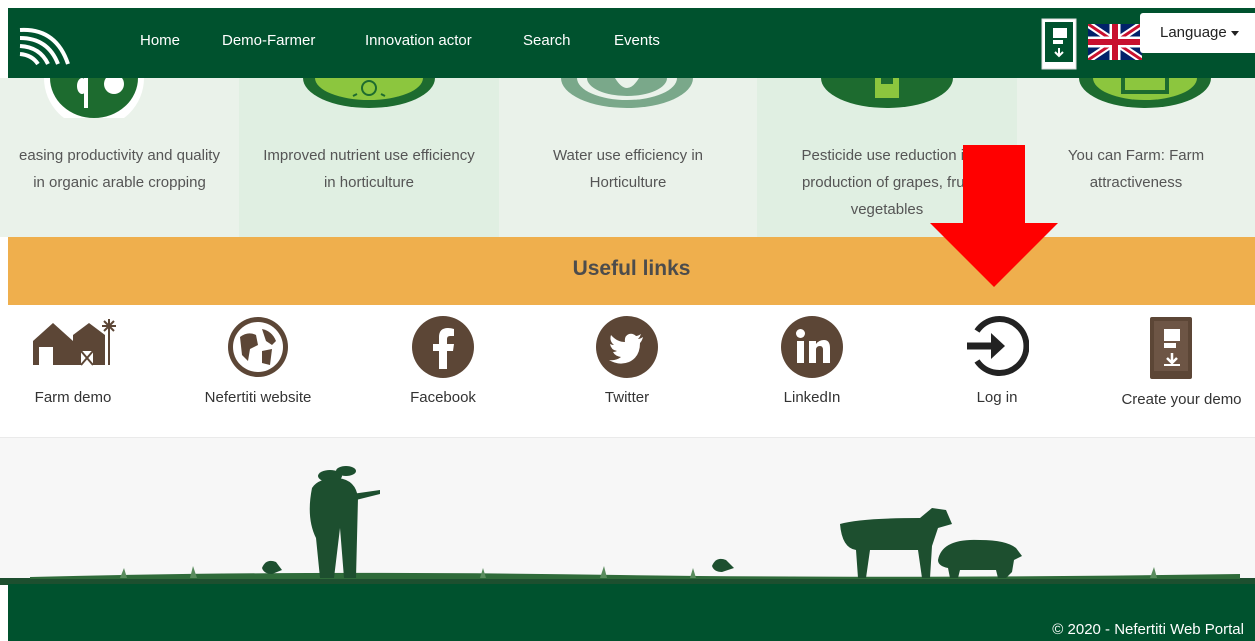 Image resolution: width=1255 pixels, height=641 pixels. I want to click on red-arrow-annotation, so click(994, 216).